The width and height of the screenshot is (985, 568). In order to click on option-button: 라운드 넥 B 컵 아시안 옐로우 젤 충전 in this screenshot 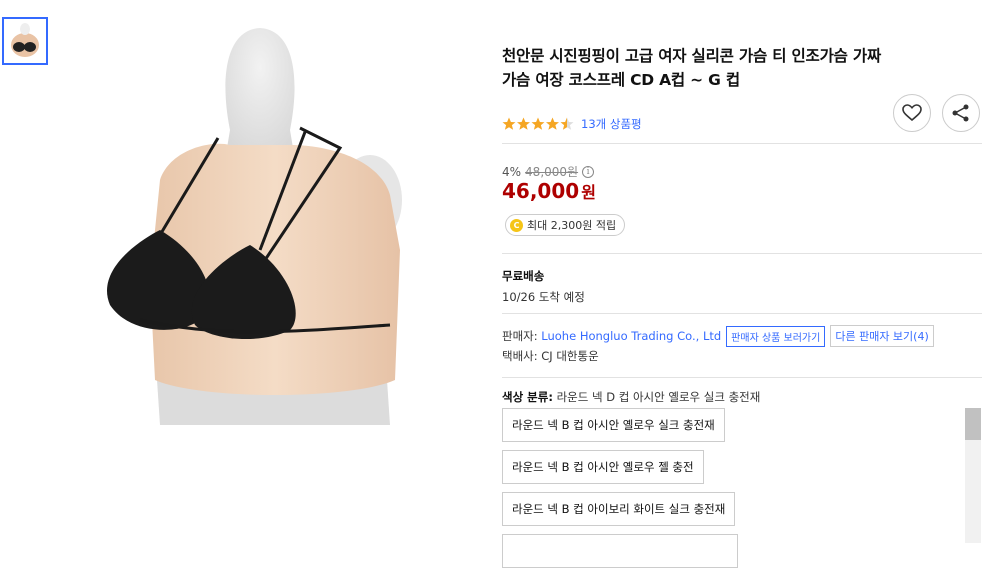, I will do `click(603, 467)`.